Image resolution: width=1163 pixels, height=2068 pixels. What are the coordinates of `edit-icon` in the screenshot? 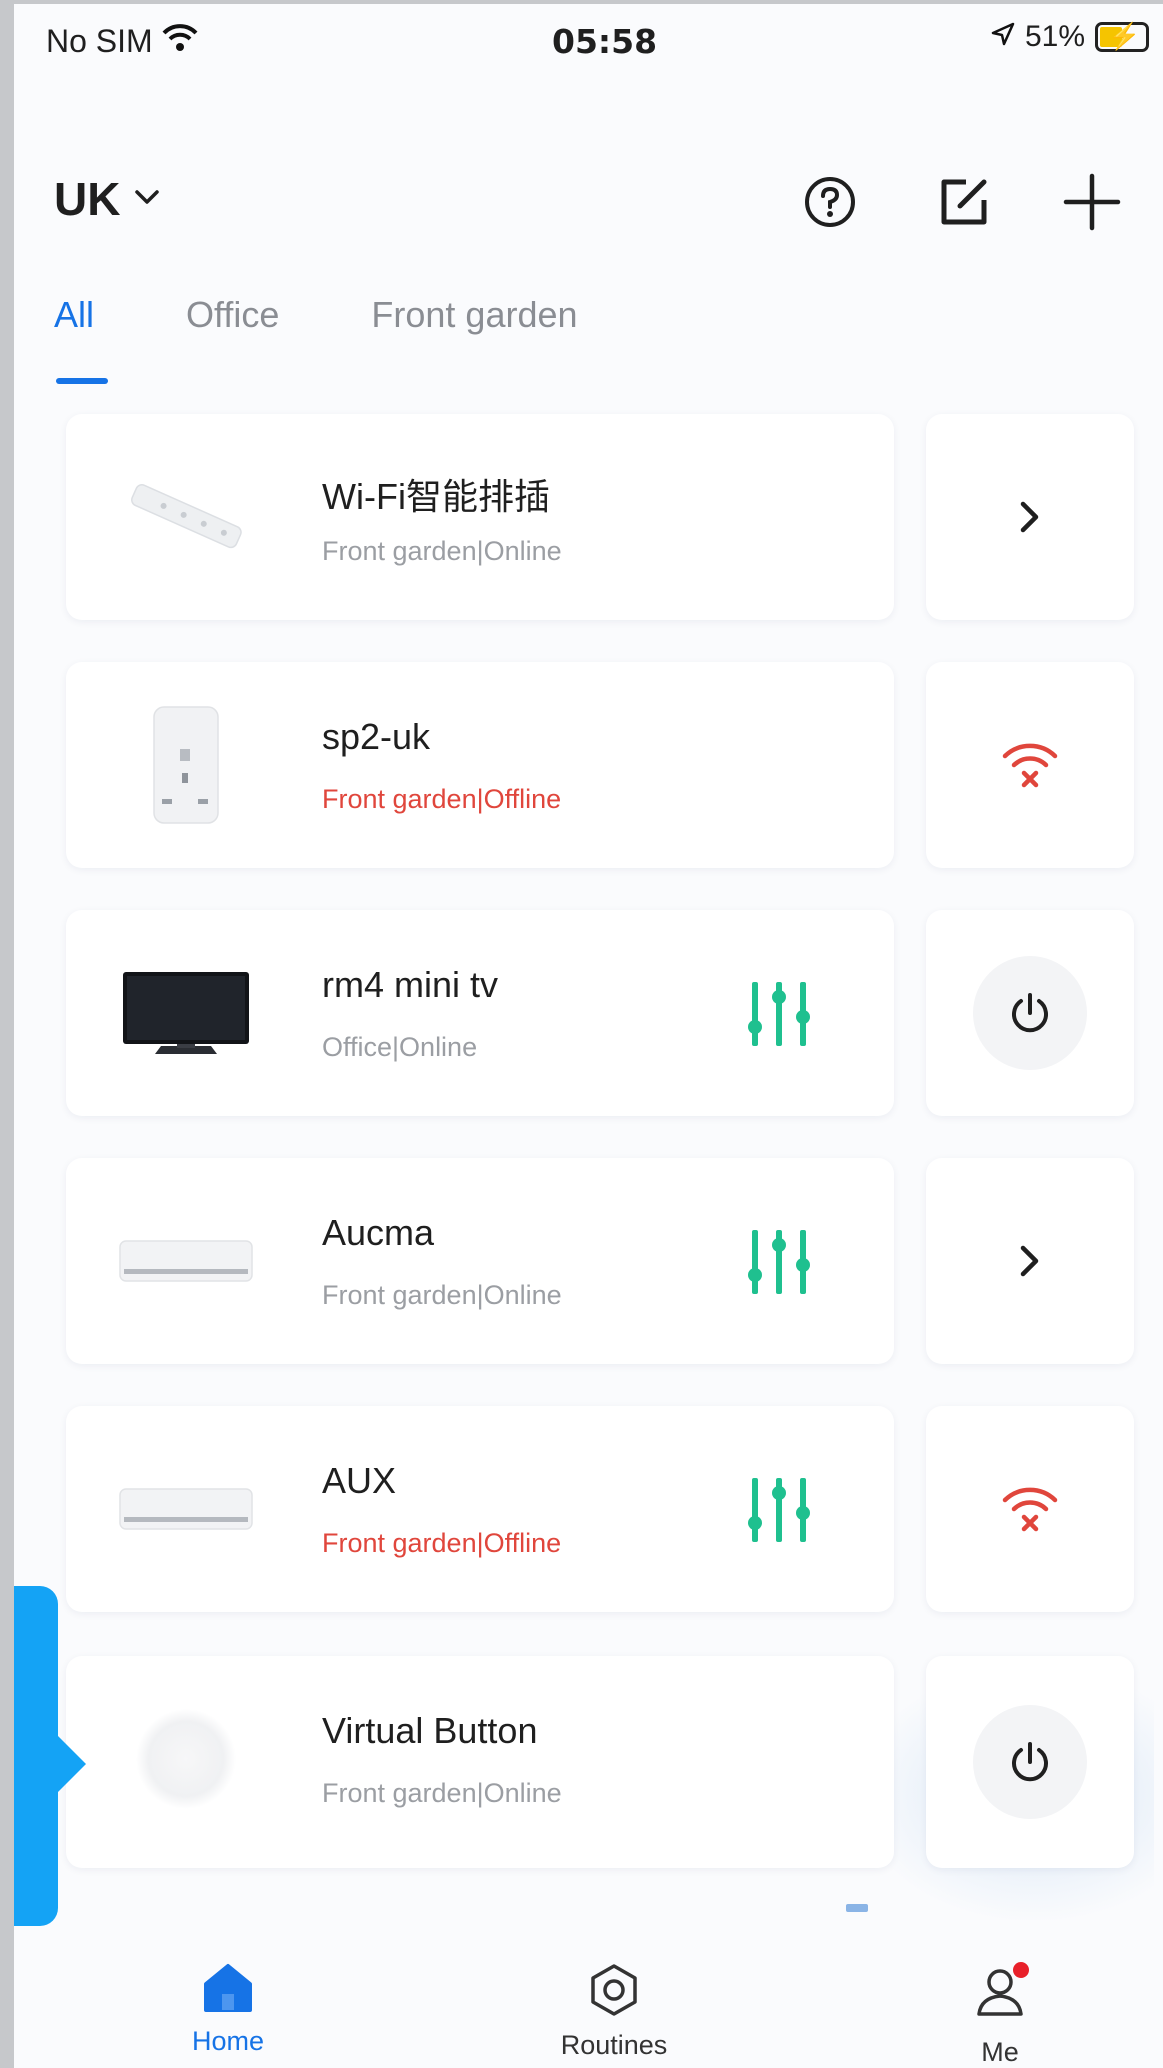 It's located at (964, 202).